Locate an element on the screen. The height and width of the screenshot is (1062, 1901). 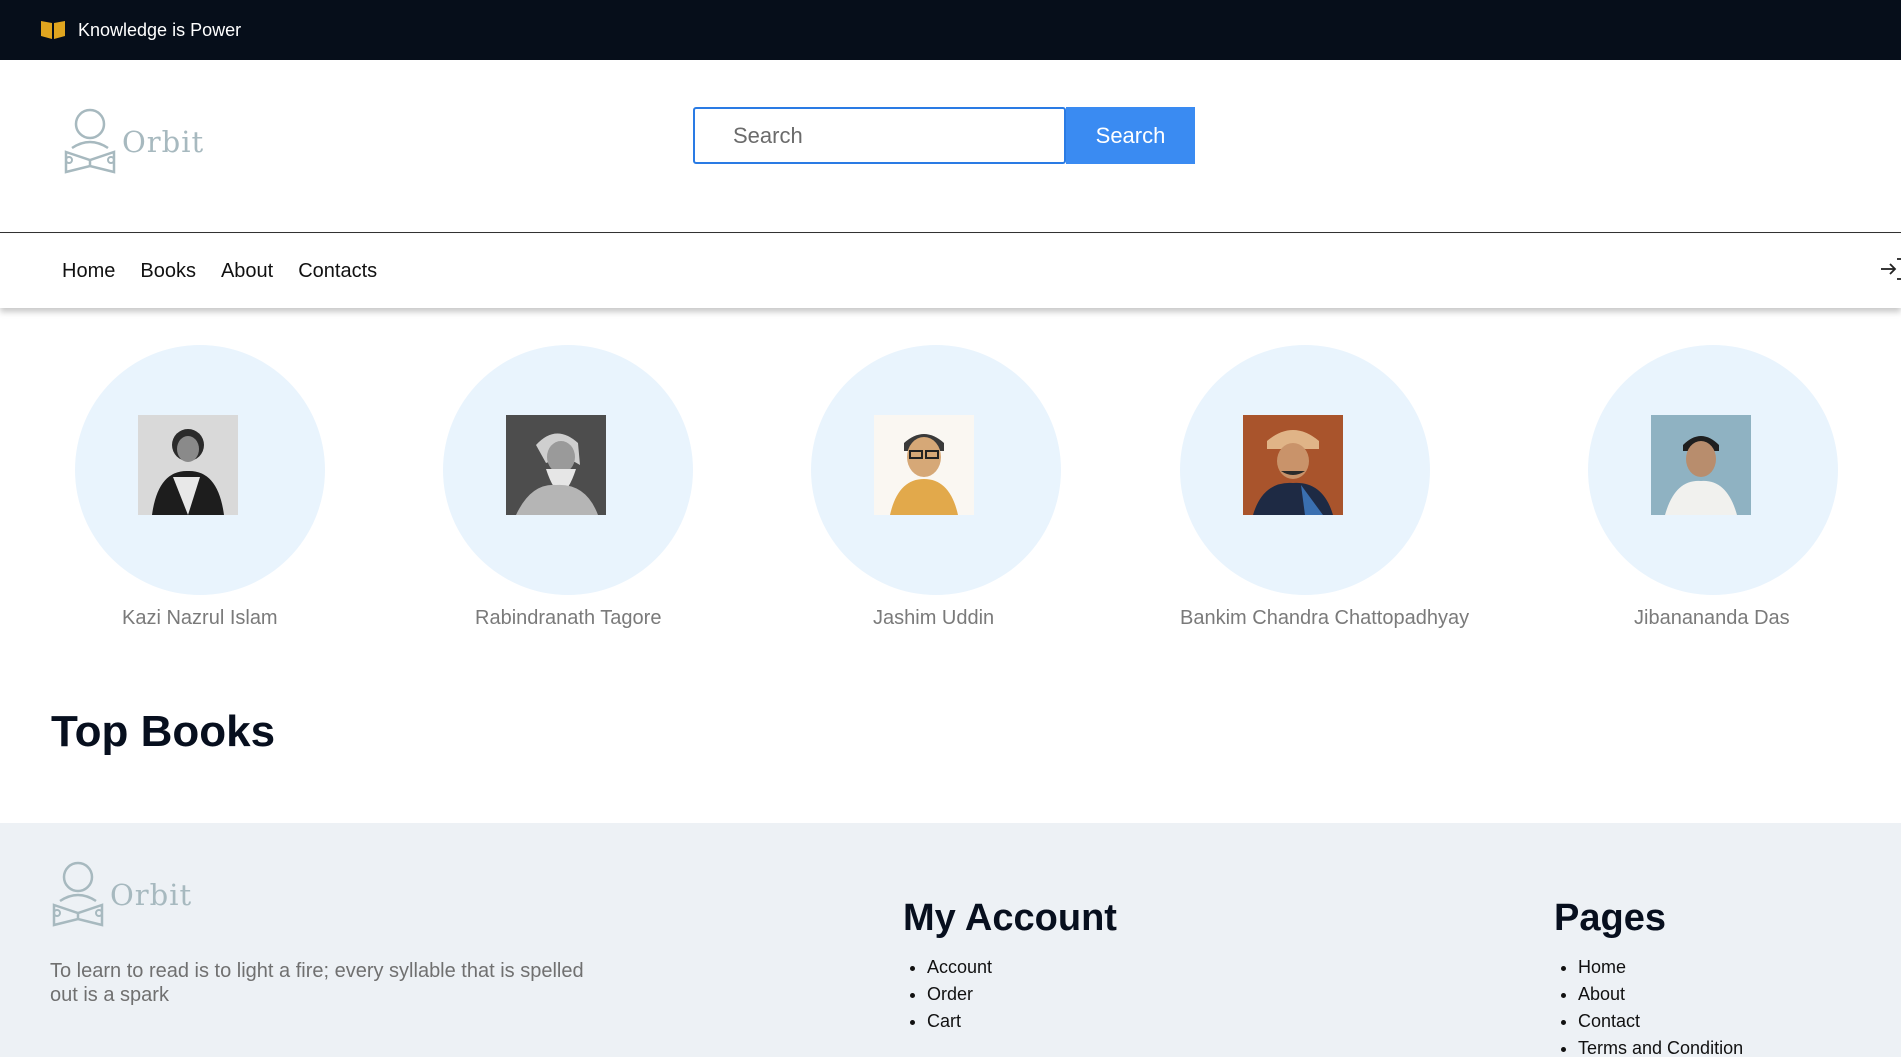
my-account-title: My Account is located at coordinates (1010, 918).